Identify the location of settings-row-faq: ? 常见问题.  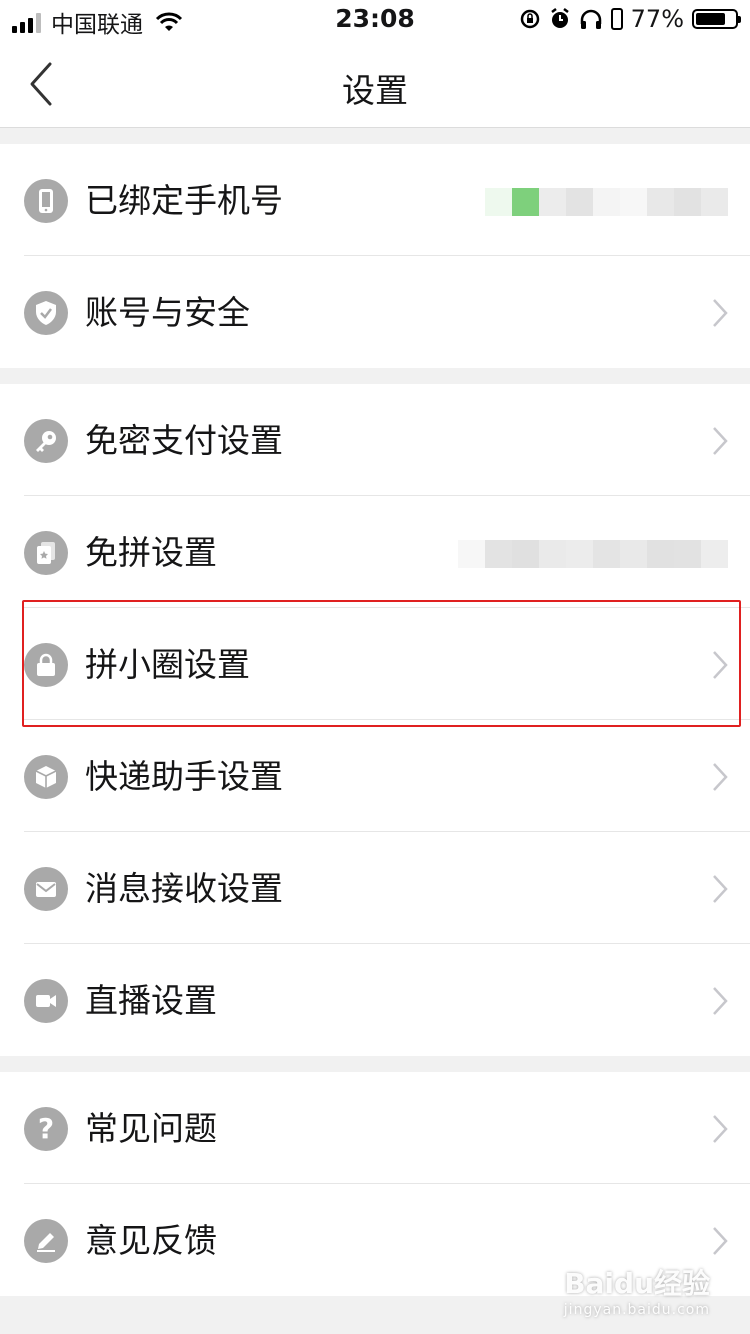
(375, 1128).